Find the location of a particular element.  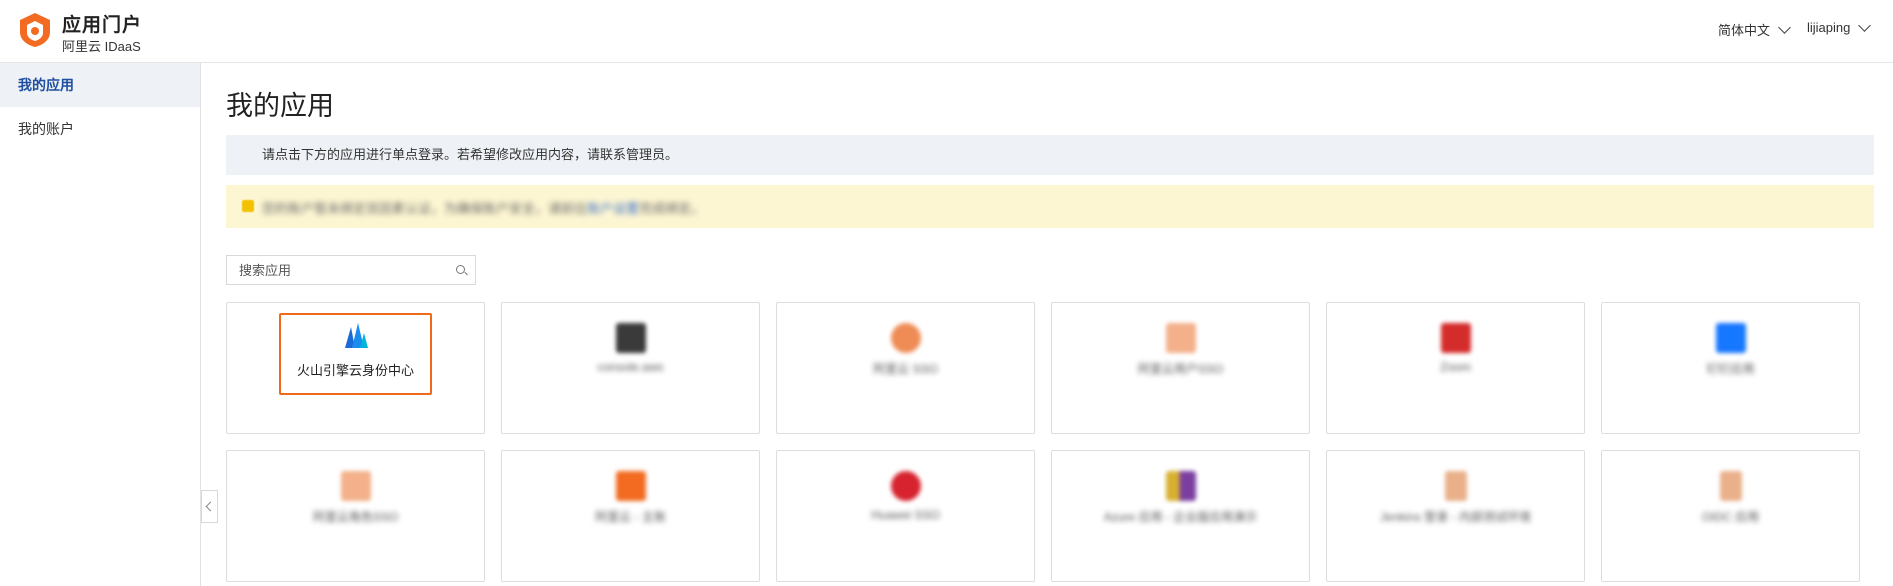

terminal-app-icon is located at coordinates (630, 338).